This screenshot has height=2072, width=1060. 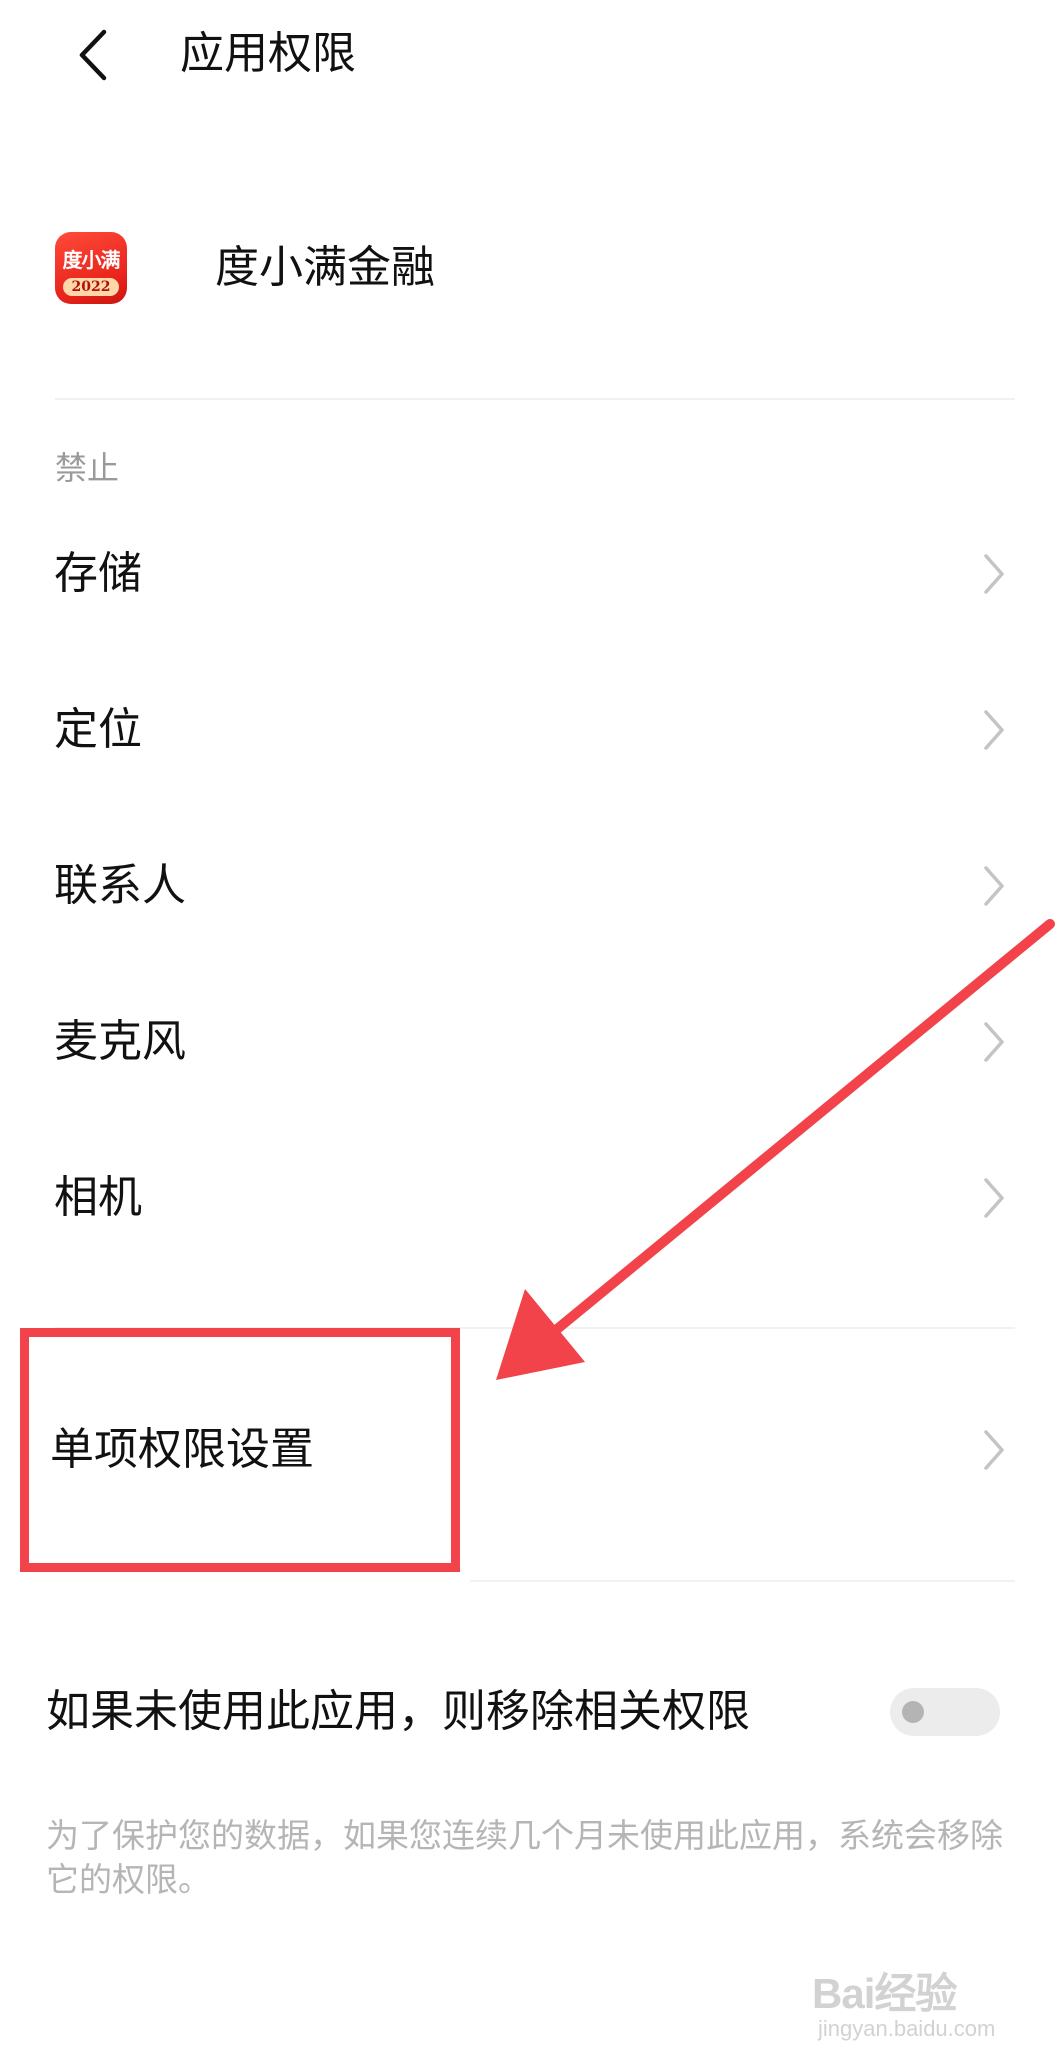 What do you see at coordinates (120, 885) in the screenshot?
I see `permission-label: 联系人` at bounding box center [120, 885].